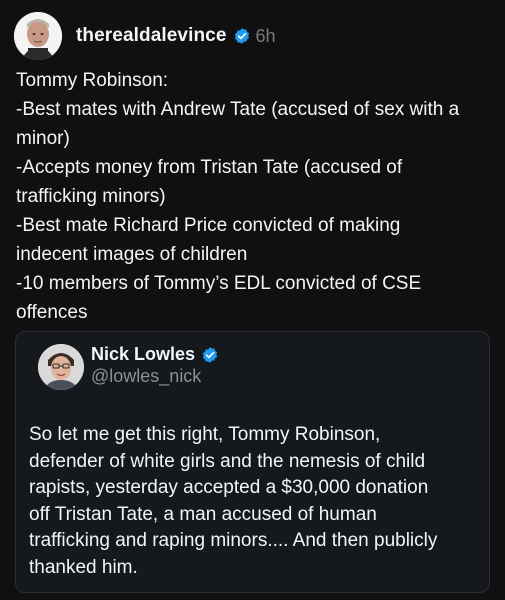  Describe the element at coordinates (91, 196) in the screenshot. I see `post-body-line: trafficking minors)` at that location.